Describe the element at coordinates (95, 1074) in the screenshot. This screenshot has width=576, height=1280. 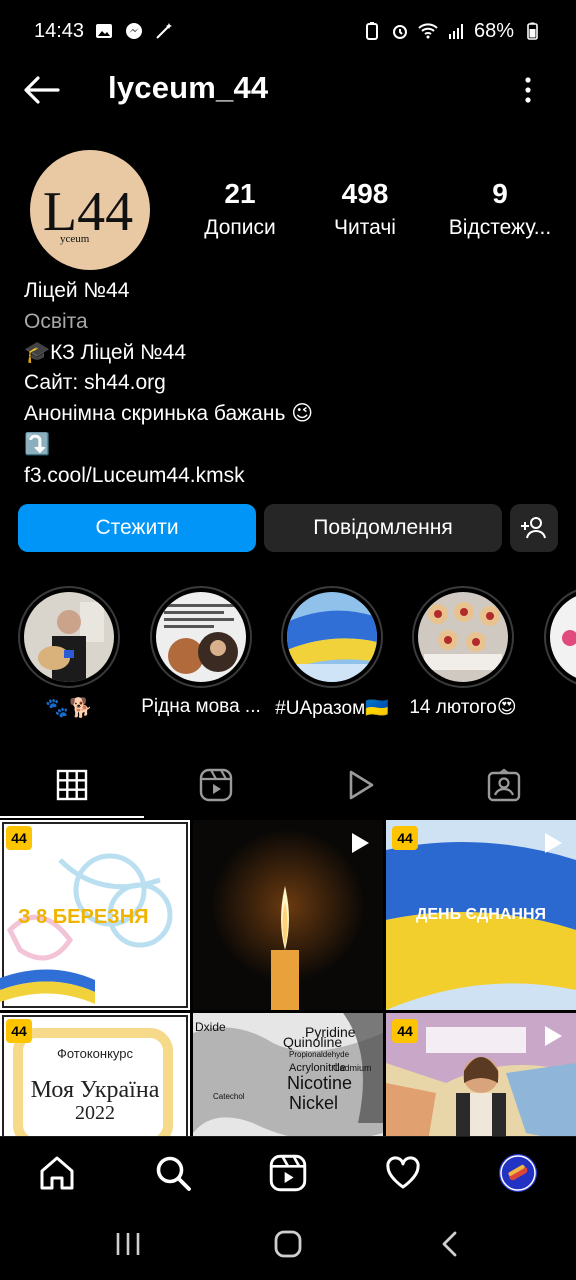
I see `post-thumbnail: Фотоконкурс Моя Україна 2022 44` at that location.